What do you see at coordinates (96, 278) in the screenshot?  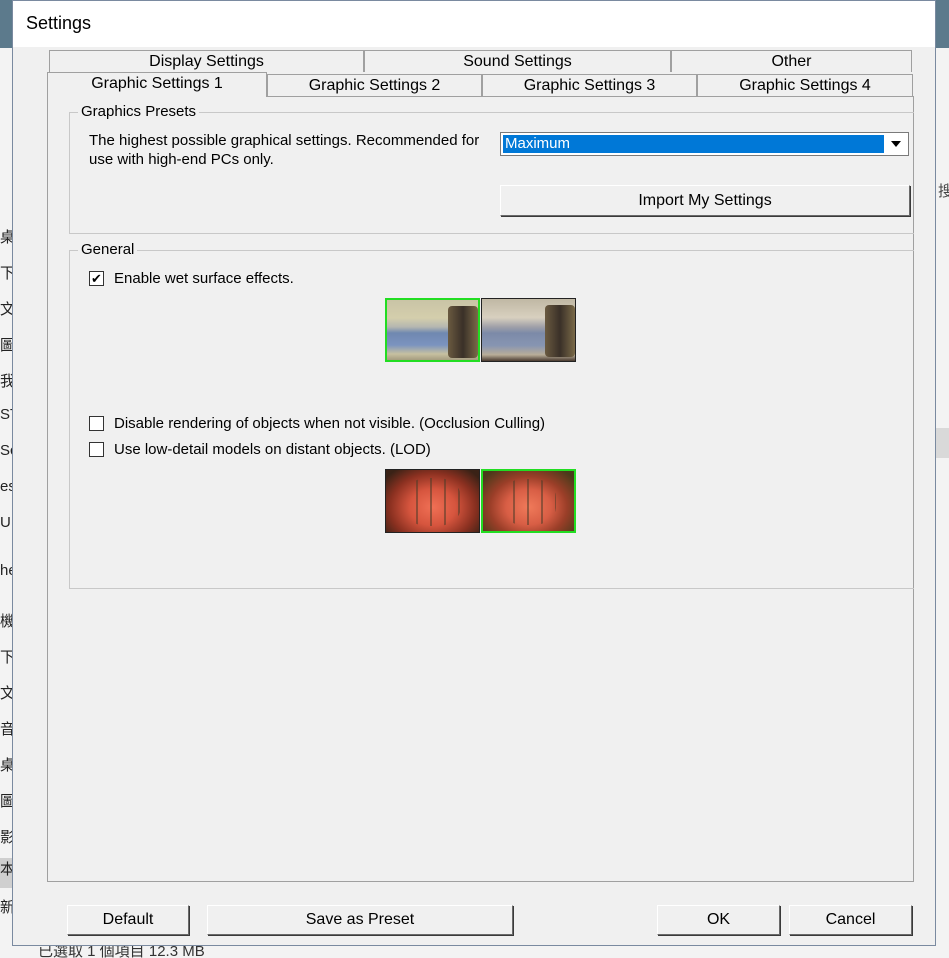 I see `wet-surface-checkbox: ✔` at bounding box center [96, 278].